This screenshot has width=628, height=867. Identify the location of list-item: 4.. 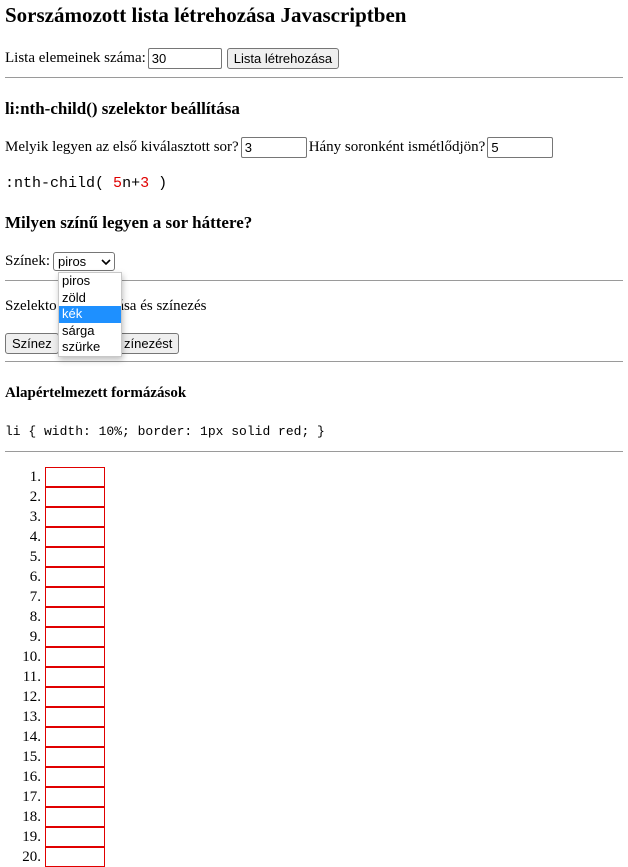
(52, 537).